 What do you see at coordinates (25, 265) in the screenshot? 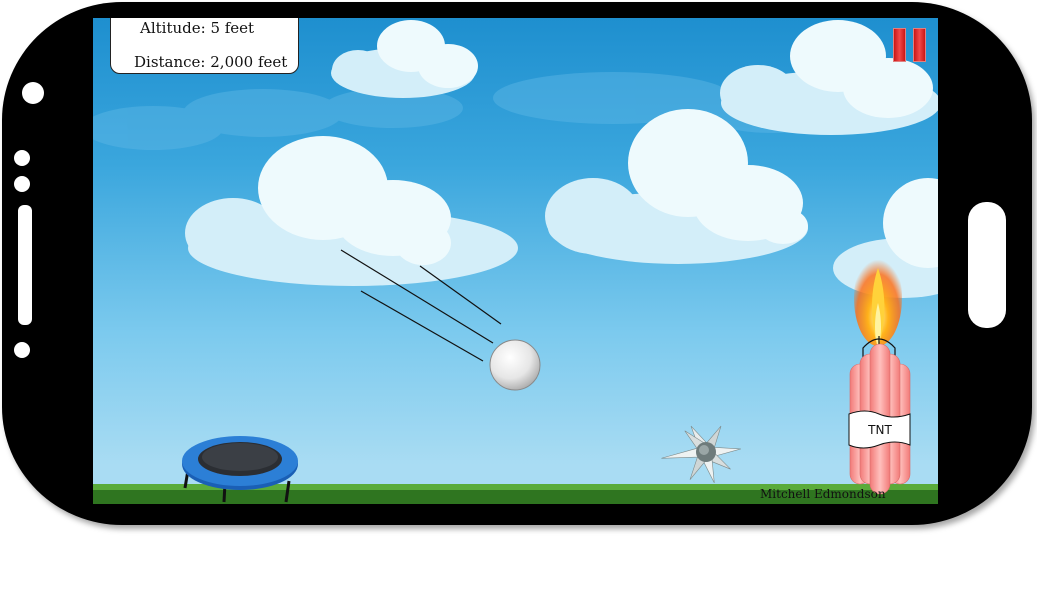
I see `speaker-slot` at bounding box center [25, 265].